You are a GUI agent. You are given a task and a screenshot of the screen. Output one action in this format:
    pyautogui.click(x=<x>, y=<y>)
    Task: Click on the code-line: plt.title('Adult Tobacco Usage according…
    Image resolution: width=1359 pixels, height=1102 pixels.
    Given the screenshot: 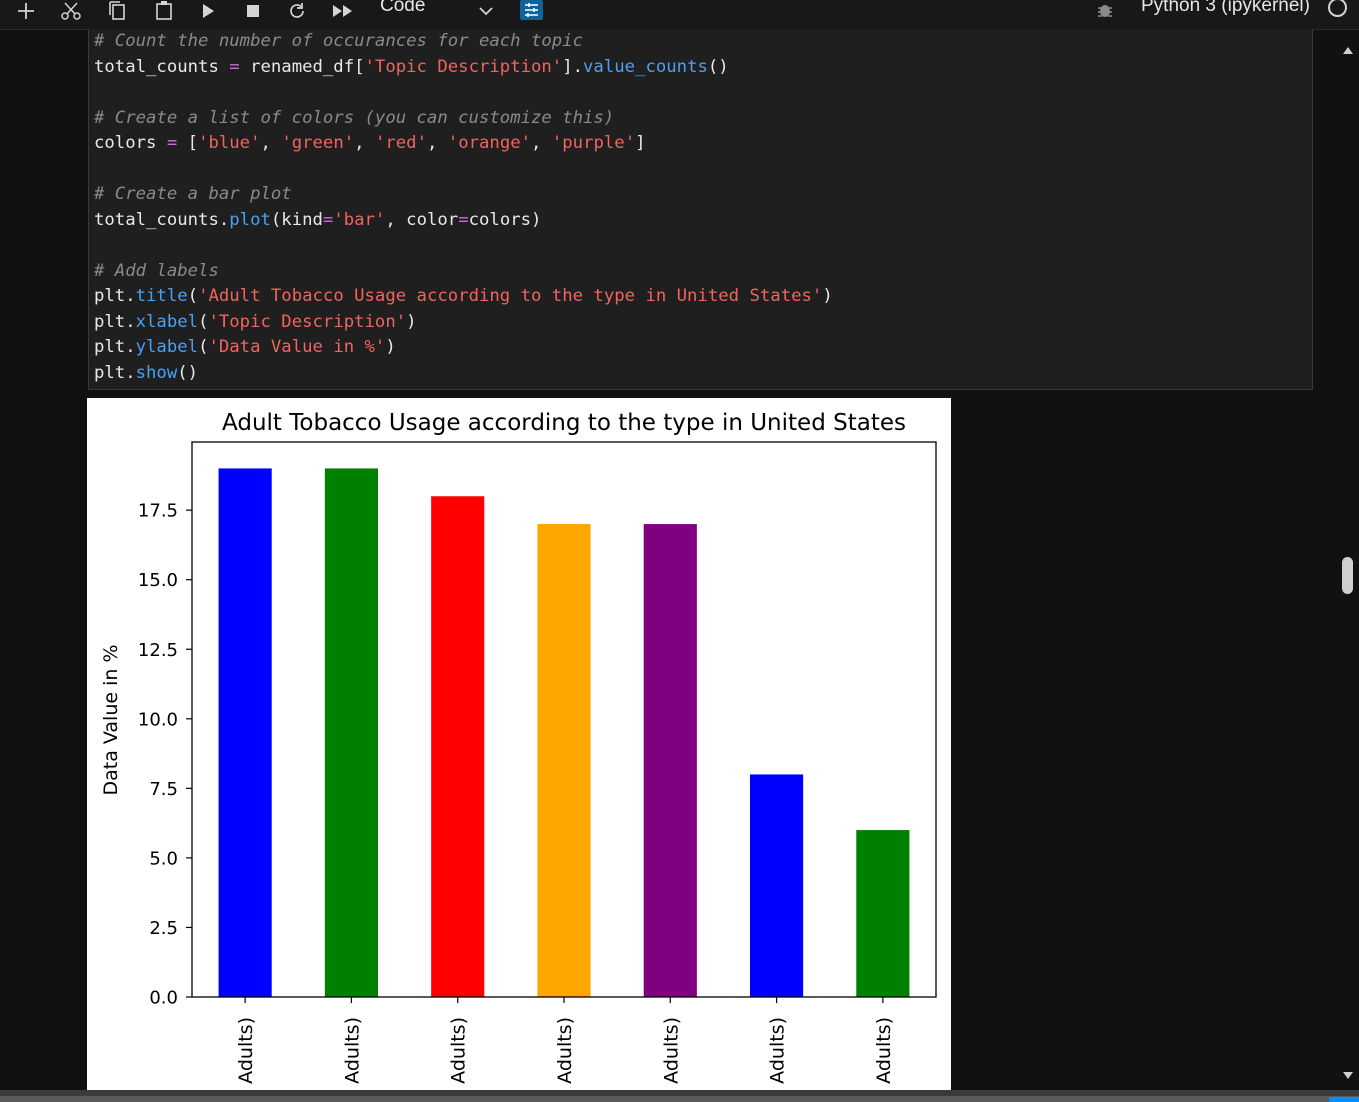 What is the action you would take?
    pyautogui.click(x=463, y=297)
    